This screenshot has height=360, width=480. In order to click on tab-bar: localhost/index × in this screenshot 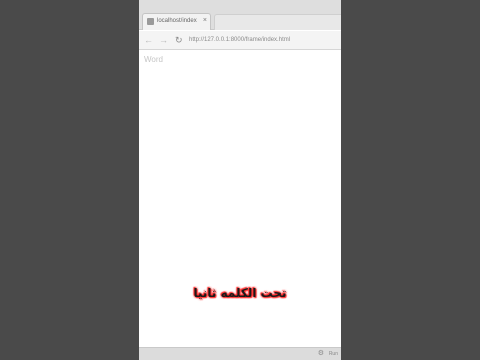, I will do `click(240, 15)`.